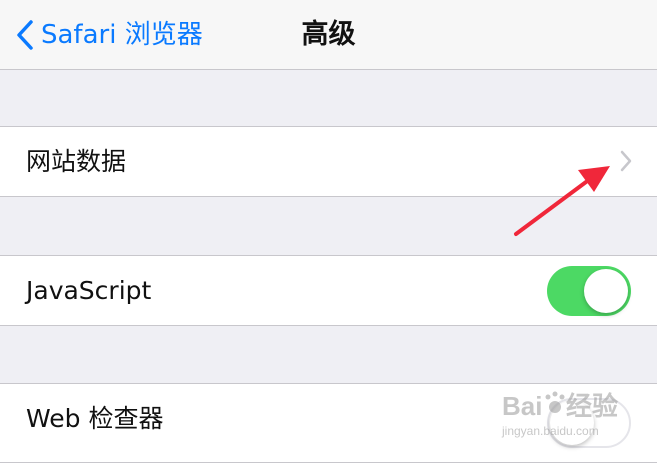 This screenshot has height=463, width=657. I want to click on web-inspector-toggle, so click(589, 423).